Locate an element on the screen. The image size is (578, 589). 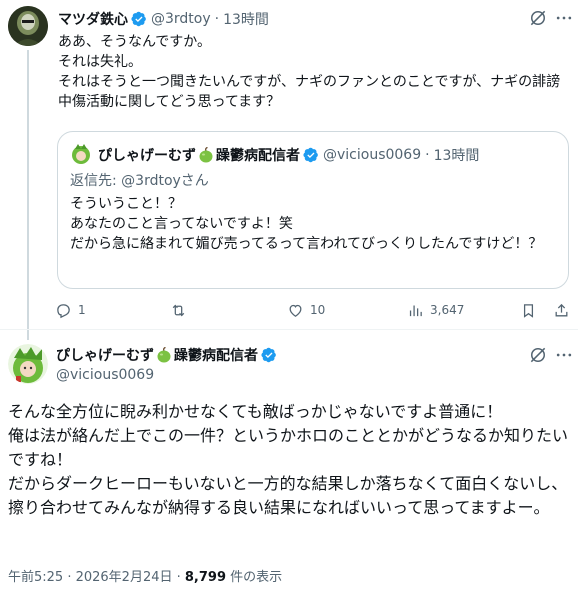
repost-button is located at coordinates (181, 310).